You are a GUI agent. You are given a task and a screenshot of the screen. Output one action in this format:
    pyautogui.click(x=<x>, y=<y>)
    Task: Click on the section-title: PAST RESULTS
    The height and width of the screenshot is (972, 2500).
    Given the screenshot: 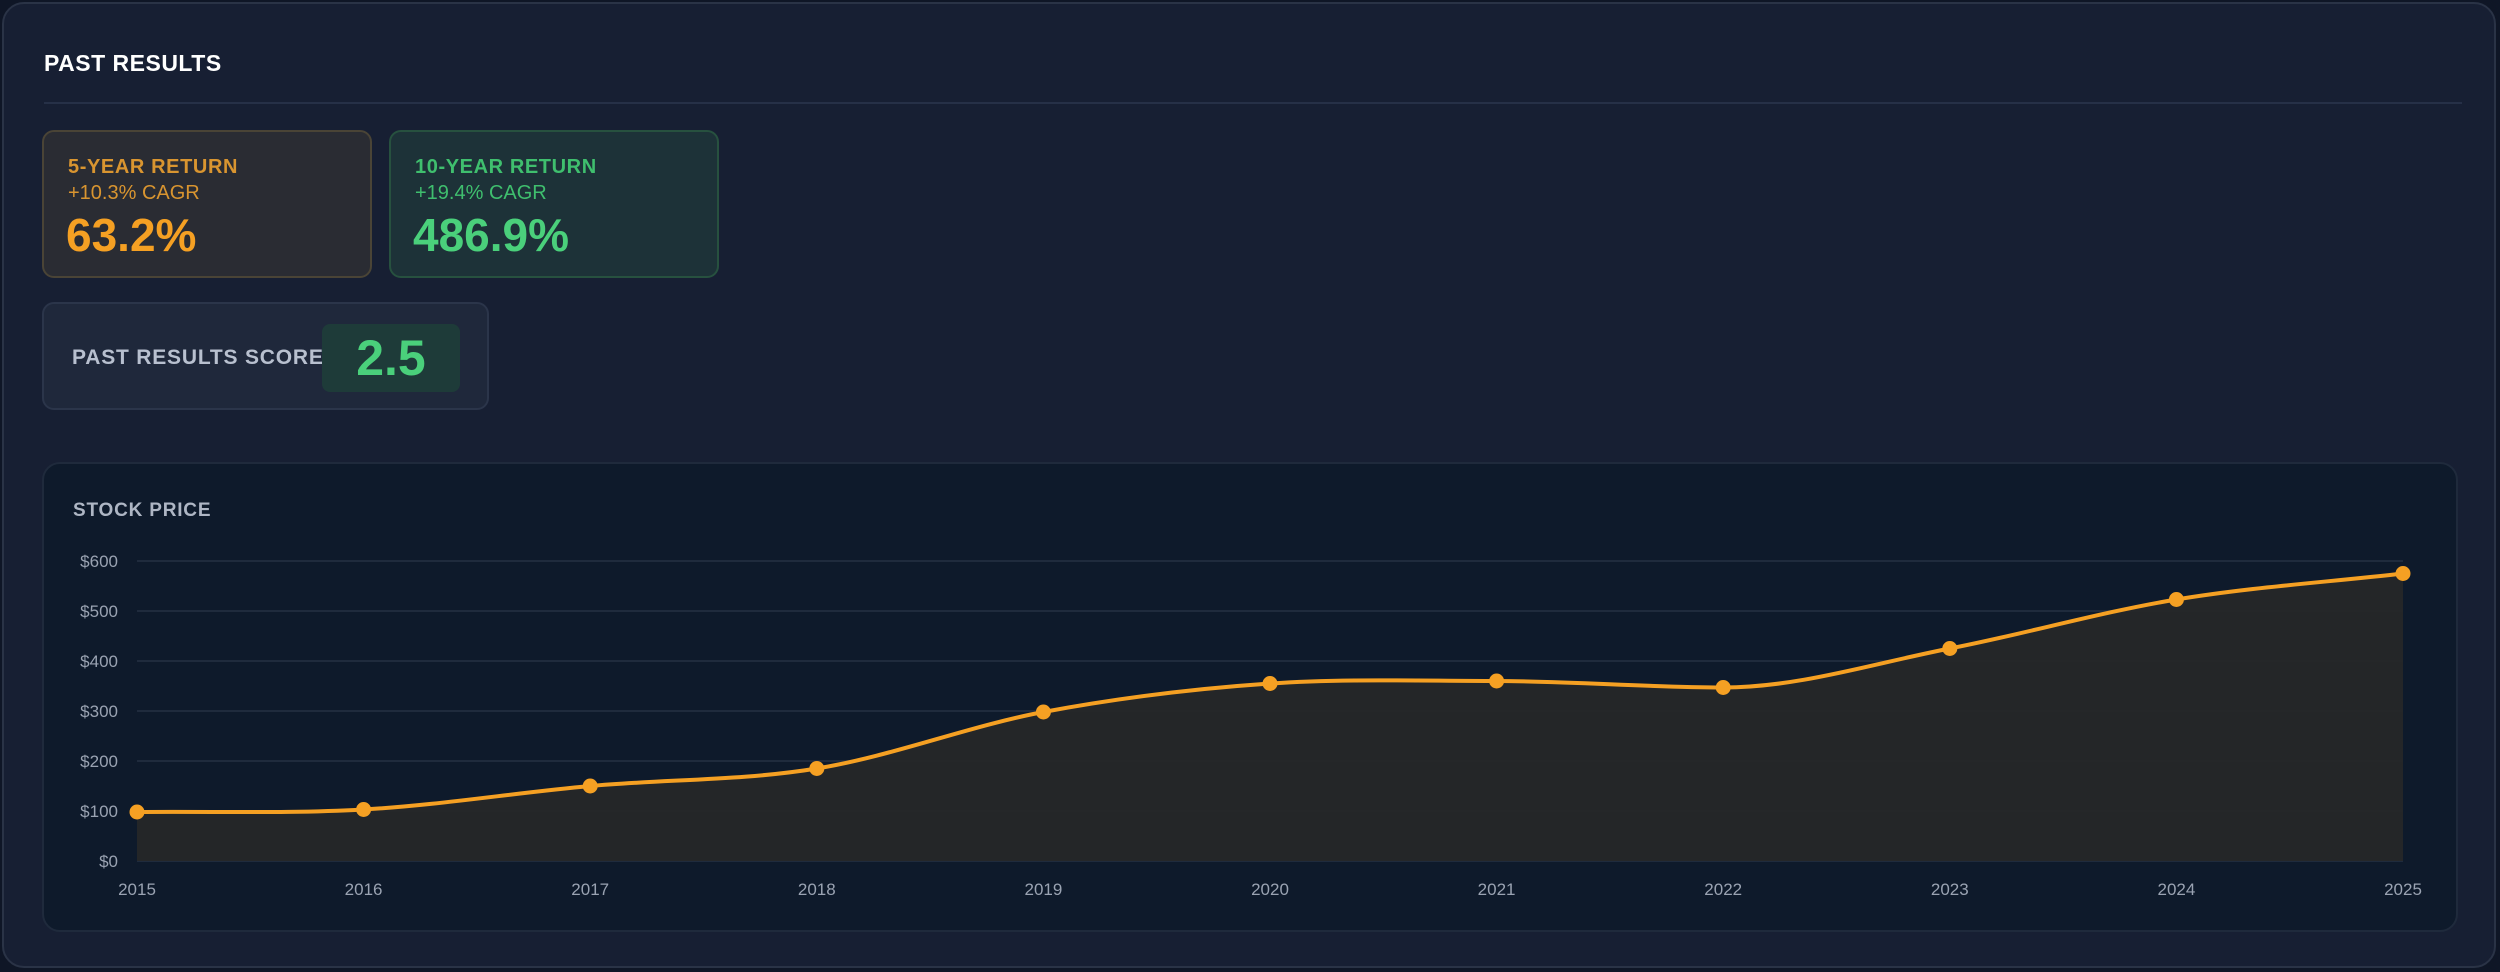 What is the action you would take?
    pyautogui.click(x=133, y=63)
    